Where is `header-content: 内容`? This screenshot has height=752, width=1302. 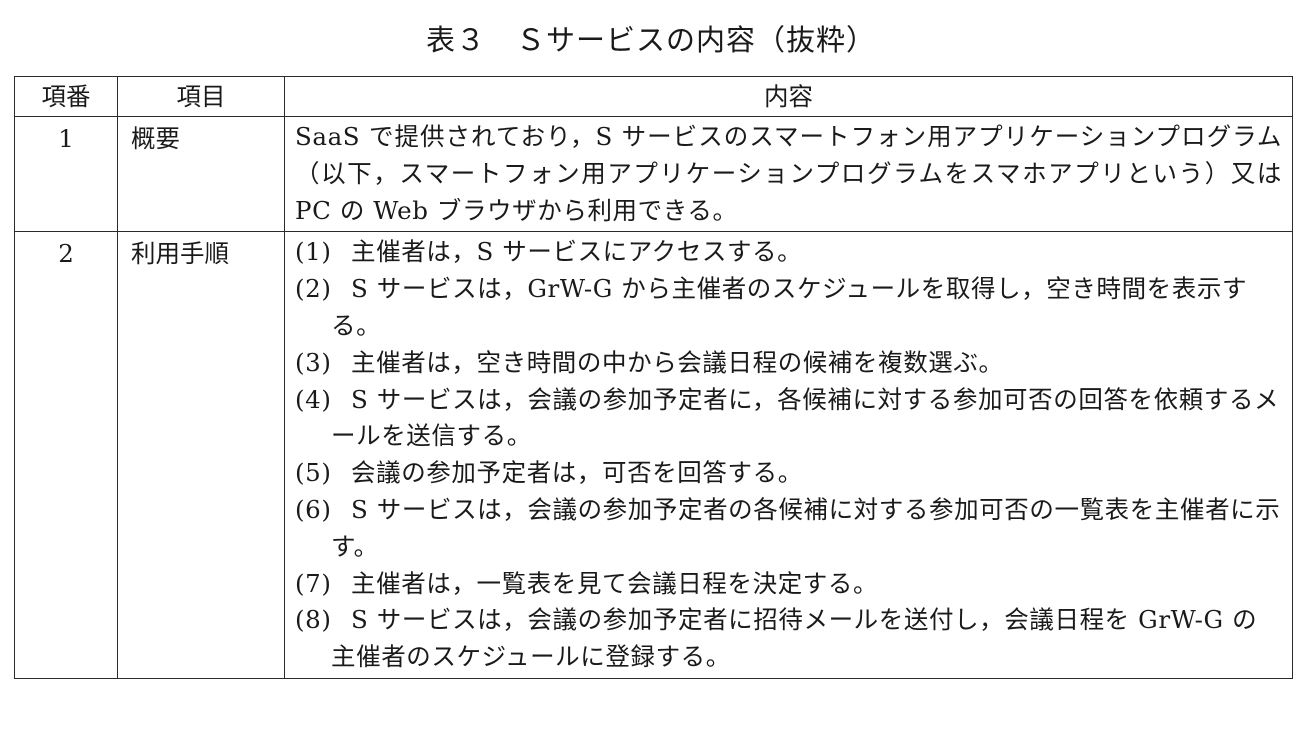 header-content: 内容 is located at coordinates (788, 96).